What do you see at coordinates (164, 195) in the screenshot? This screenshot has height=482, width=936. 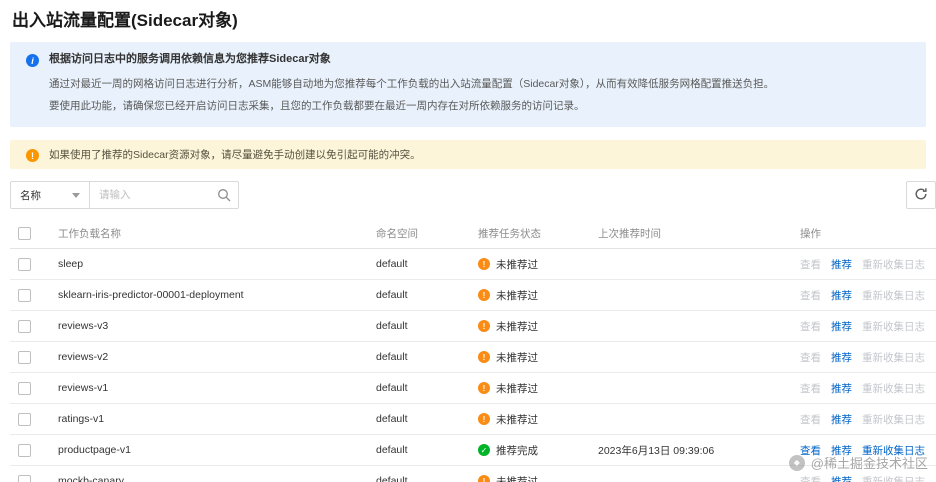 I see `search-box` at bounding box center [164, 195].